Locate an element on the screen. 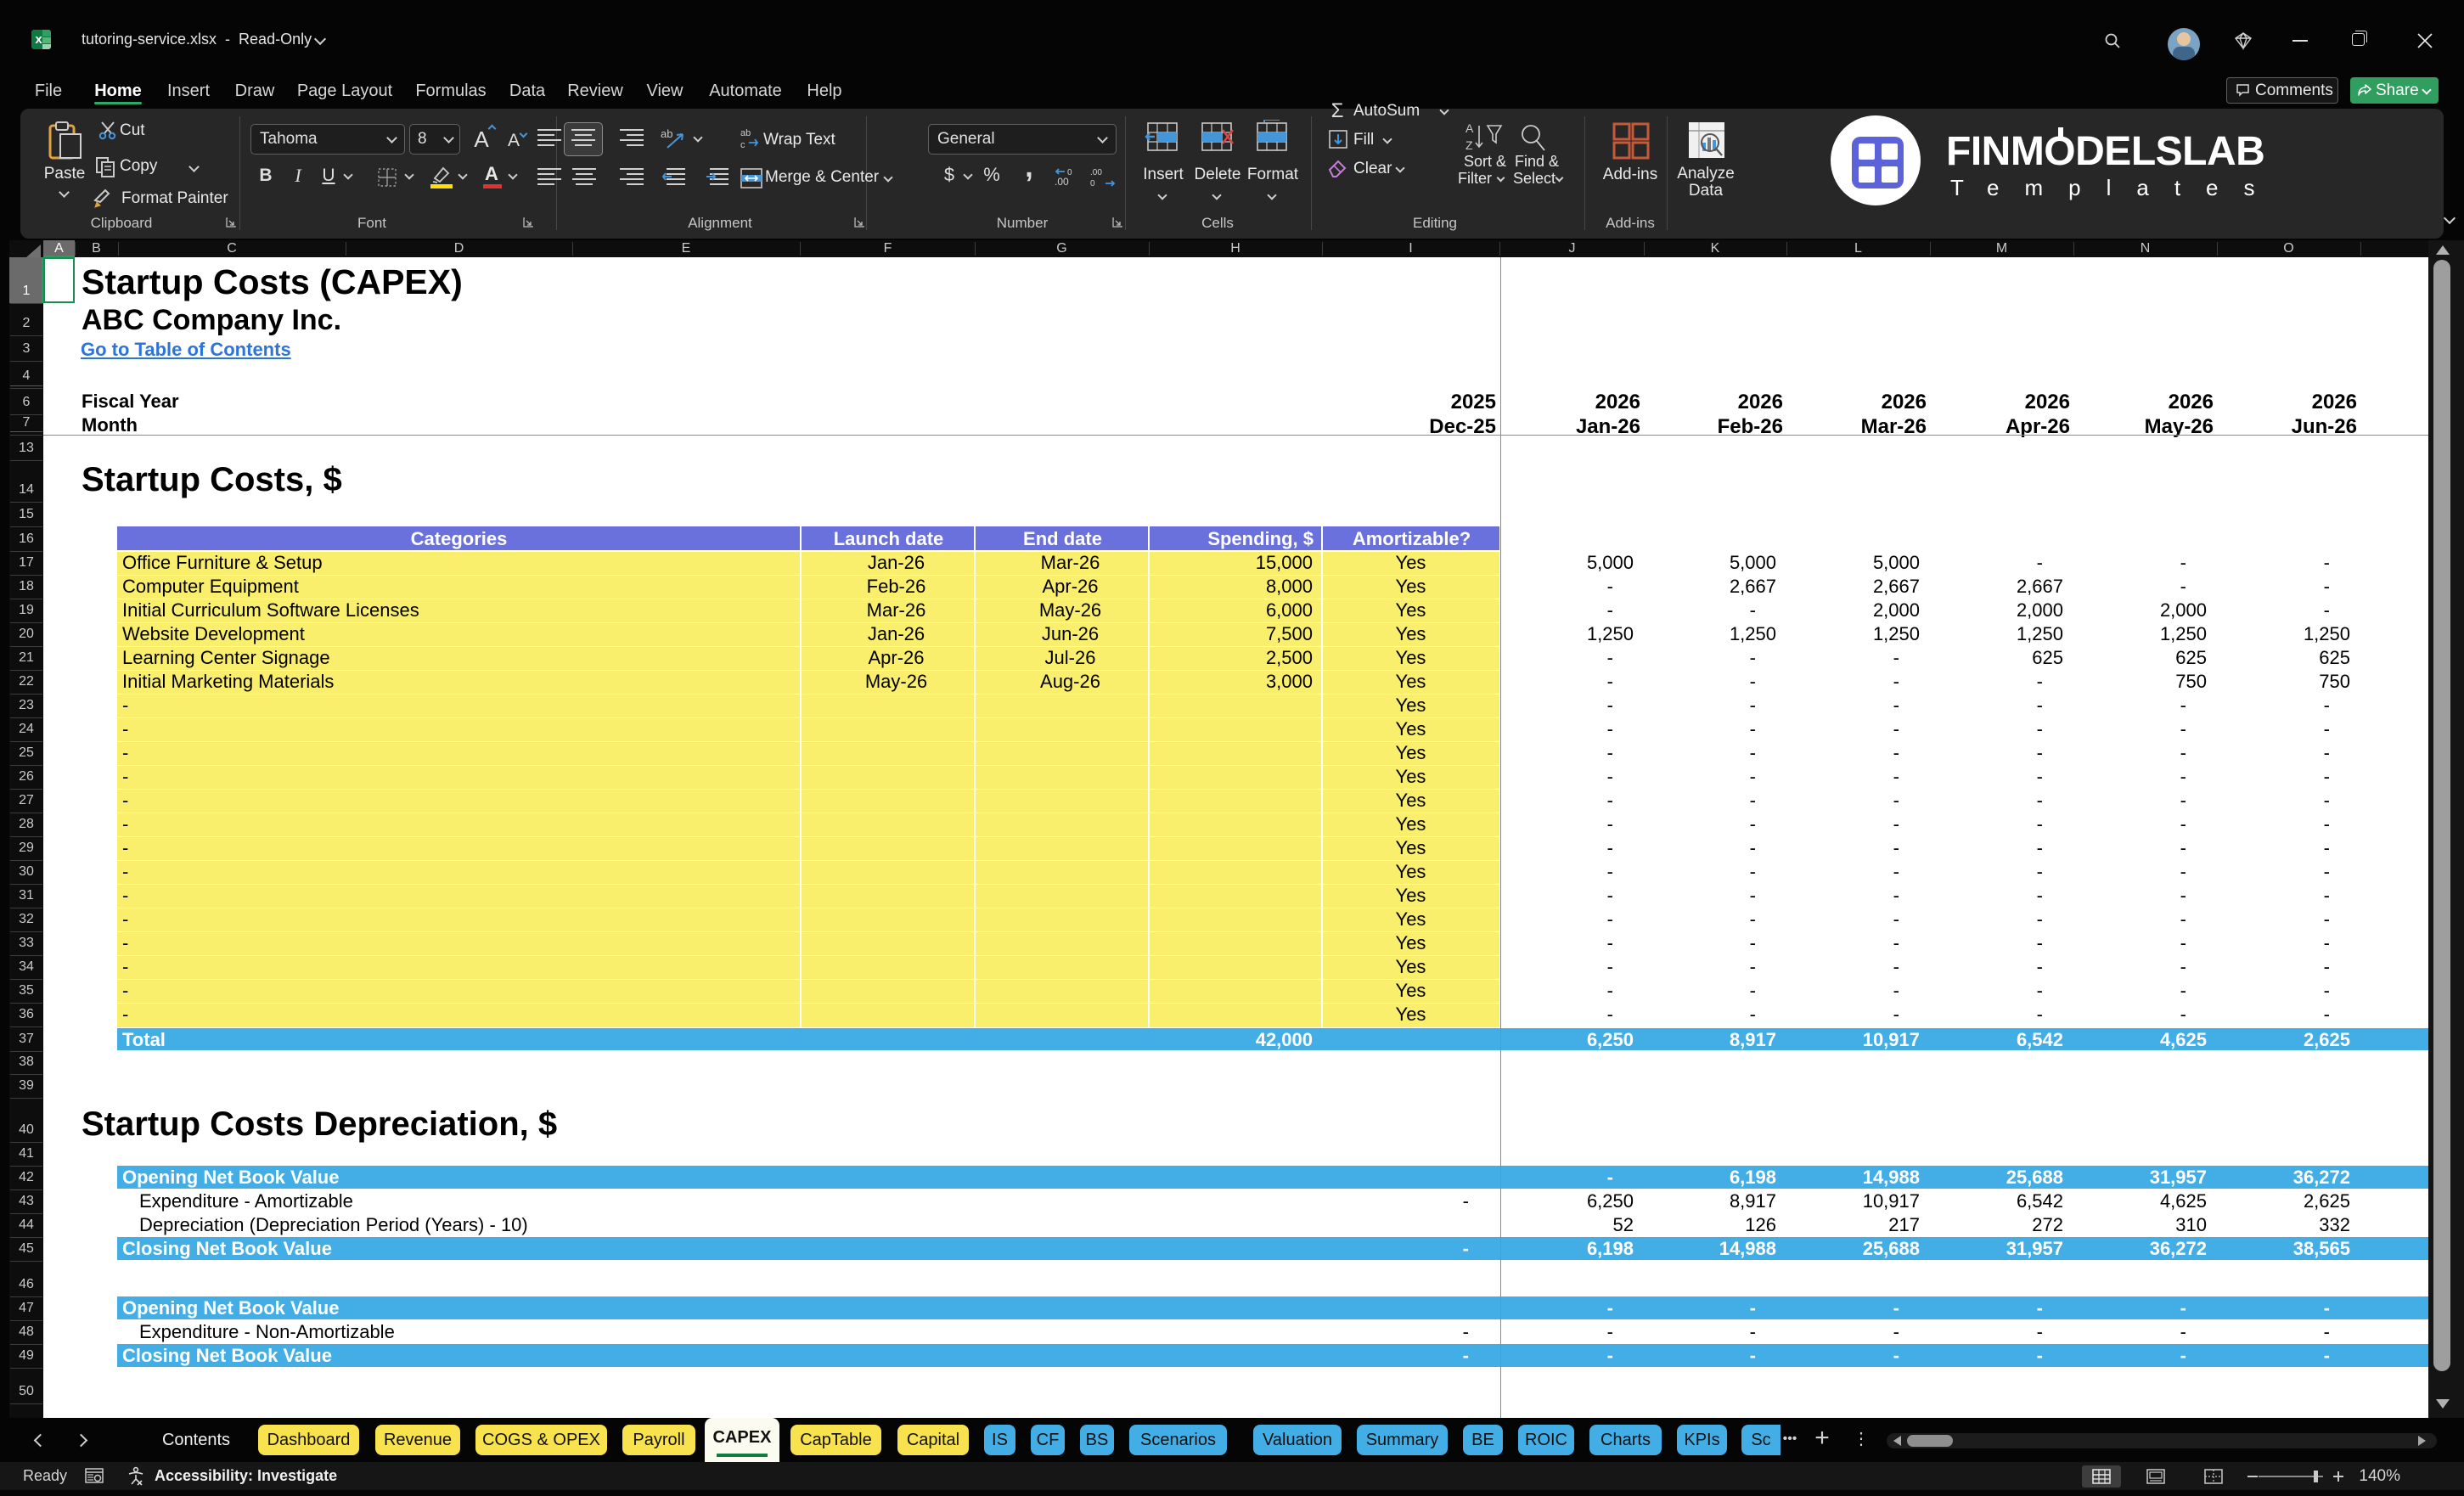 The image size is (2464, 1496). svg-text: Z is located at coordinates (1469, 145).